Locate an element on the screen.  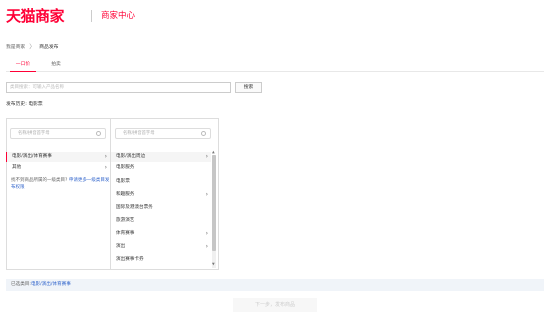
scroll-down-icon: ▼ is located at coordinates (213, 264).